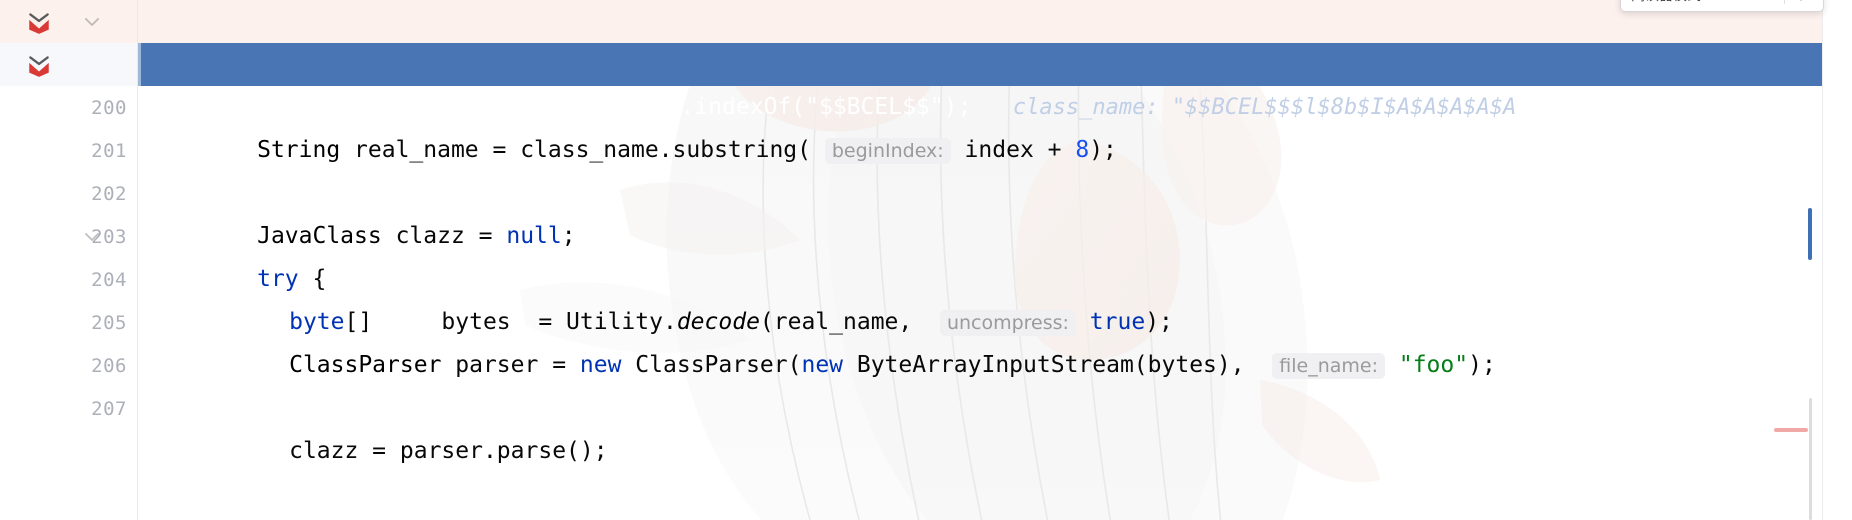  What do you see at coordinates (1722, 6) in the screenshot?
I see `reader-mode-popup: 阅读器模式` at bounding box center [1722, 6].